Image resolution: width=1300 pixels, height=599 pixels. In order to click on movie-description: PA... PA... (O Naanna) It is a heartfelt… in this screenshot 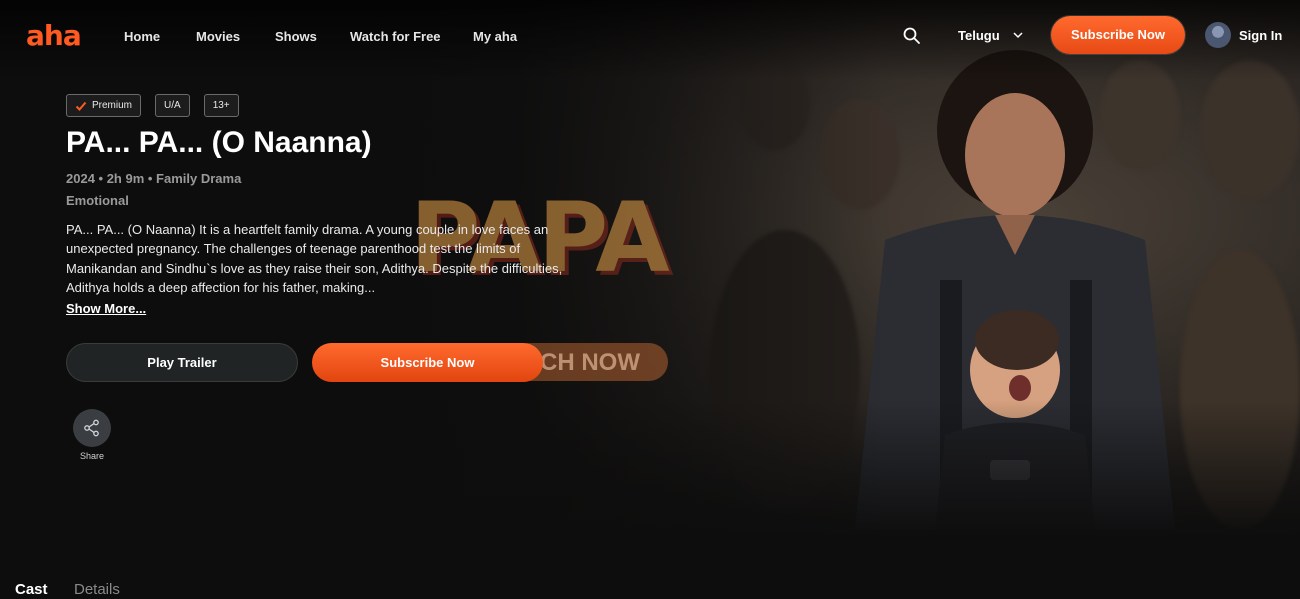, I will do `click(314, 258)`.